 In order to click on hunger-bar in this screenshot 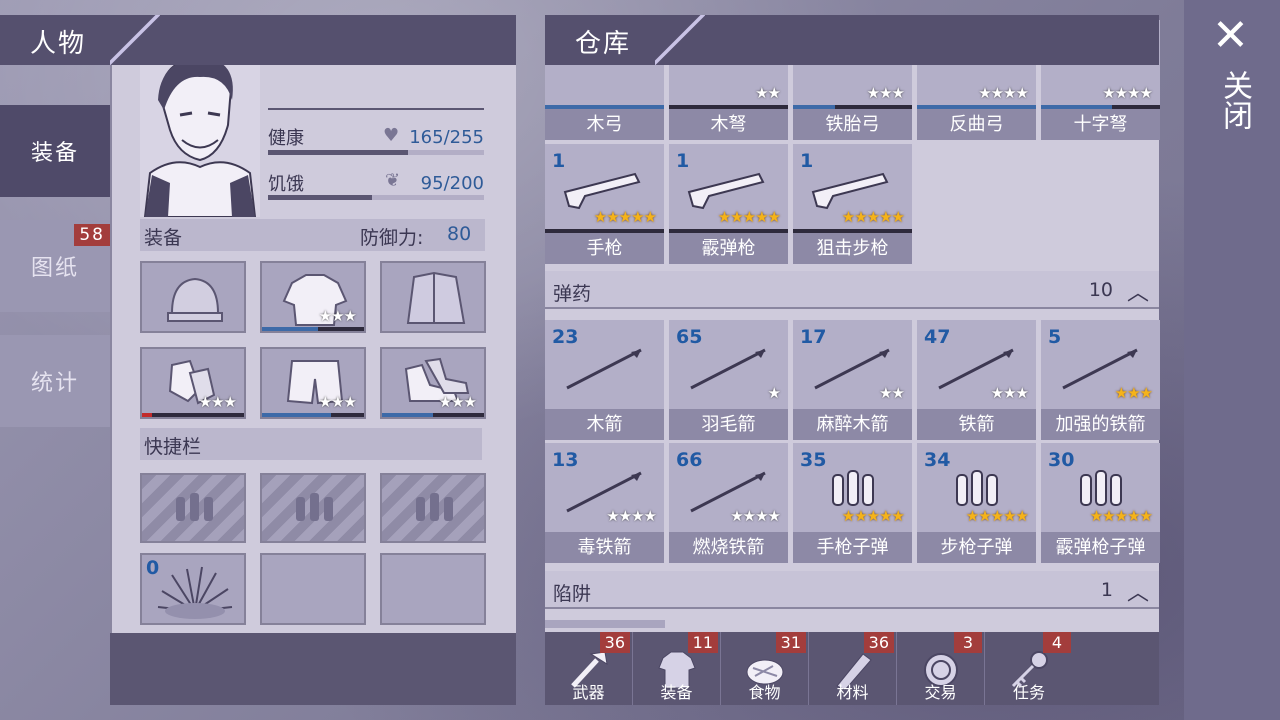, I will do `click(376, 197)`.